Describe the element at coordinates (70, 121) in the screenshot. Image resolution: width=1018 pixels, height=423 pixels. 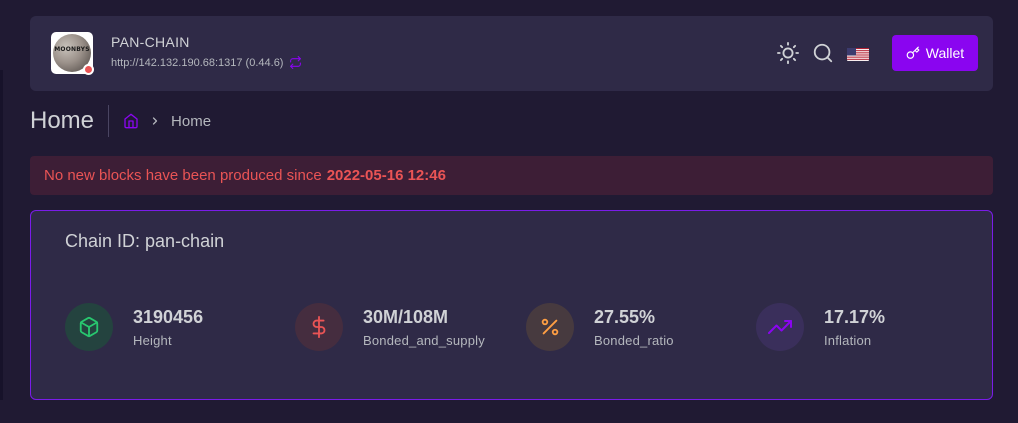
I see `page-title: Home` at that location.